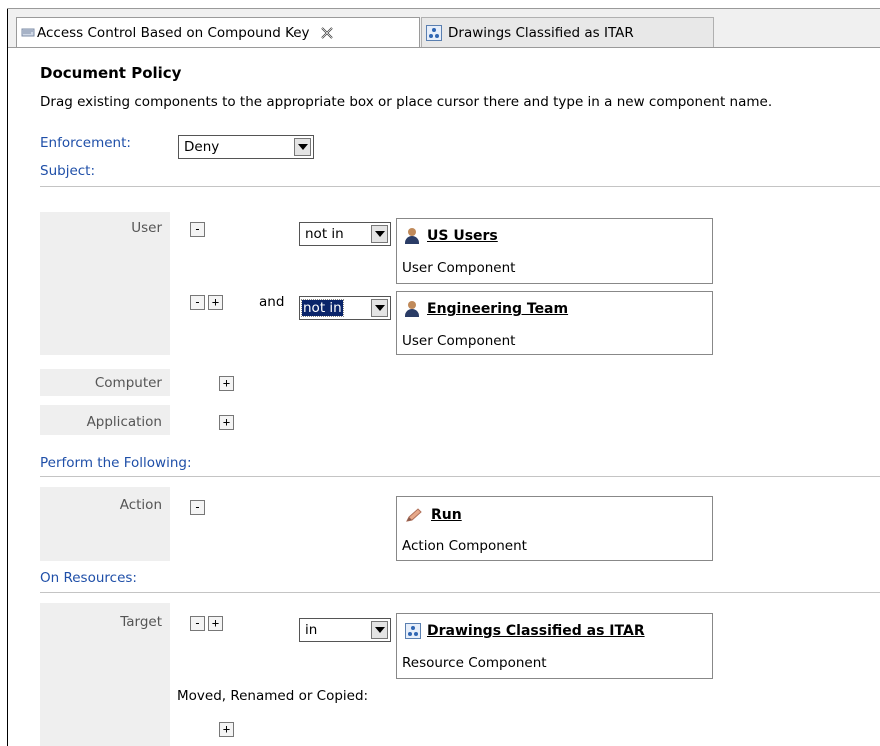 Image resolution: width=880 pixels, height=746 pixels. Describe the element at coordinates (197, 507) in the screenshot. I see `remove-action-button: -` at that location.